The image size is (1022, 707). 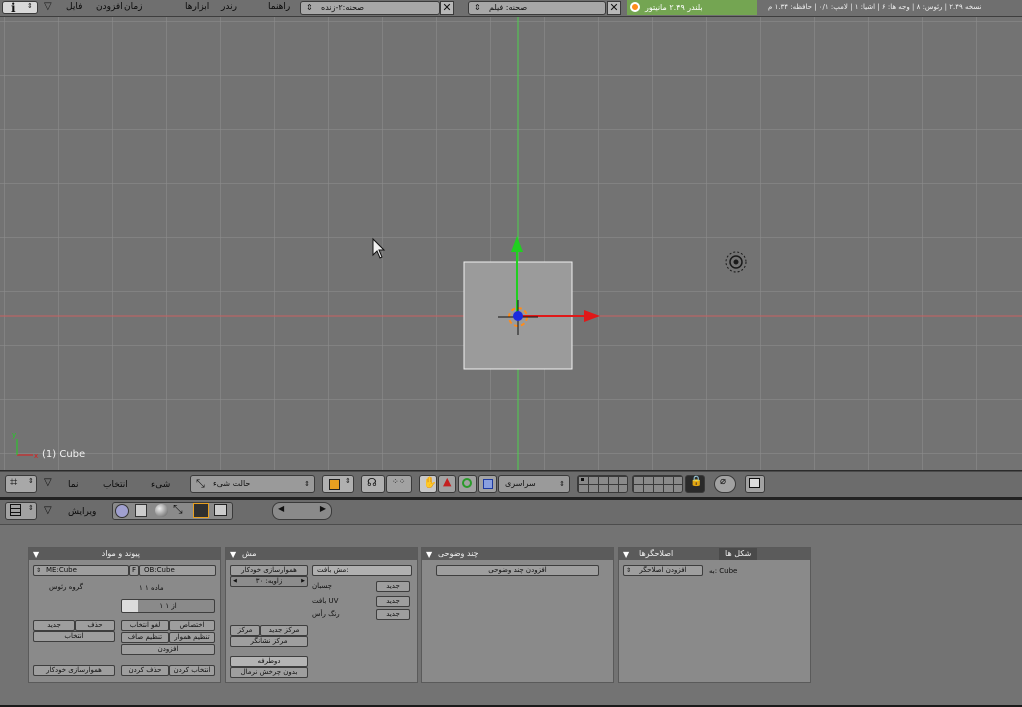 What do you see at coordinates (235, 581) in the screenshot?
I see `degree-left-arrow-icon: ◀` at bounding box center [235, 581].